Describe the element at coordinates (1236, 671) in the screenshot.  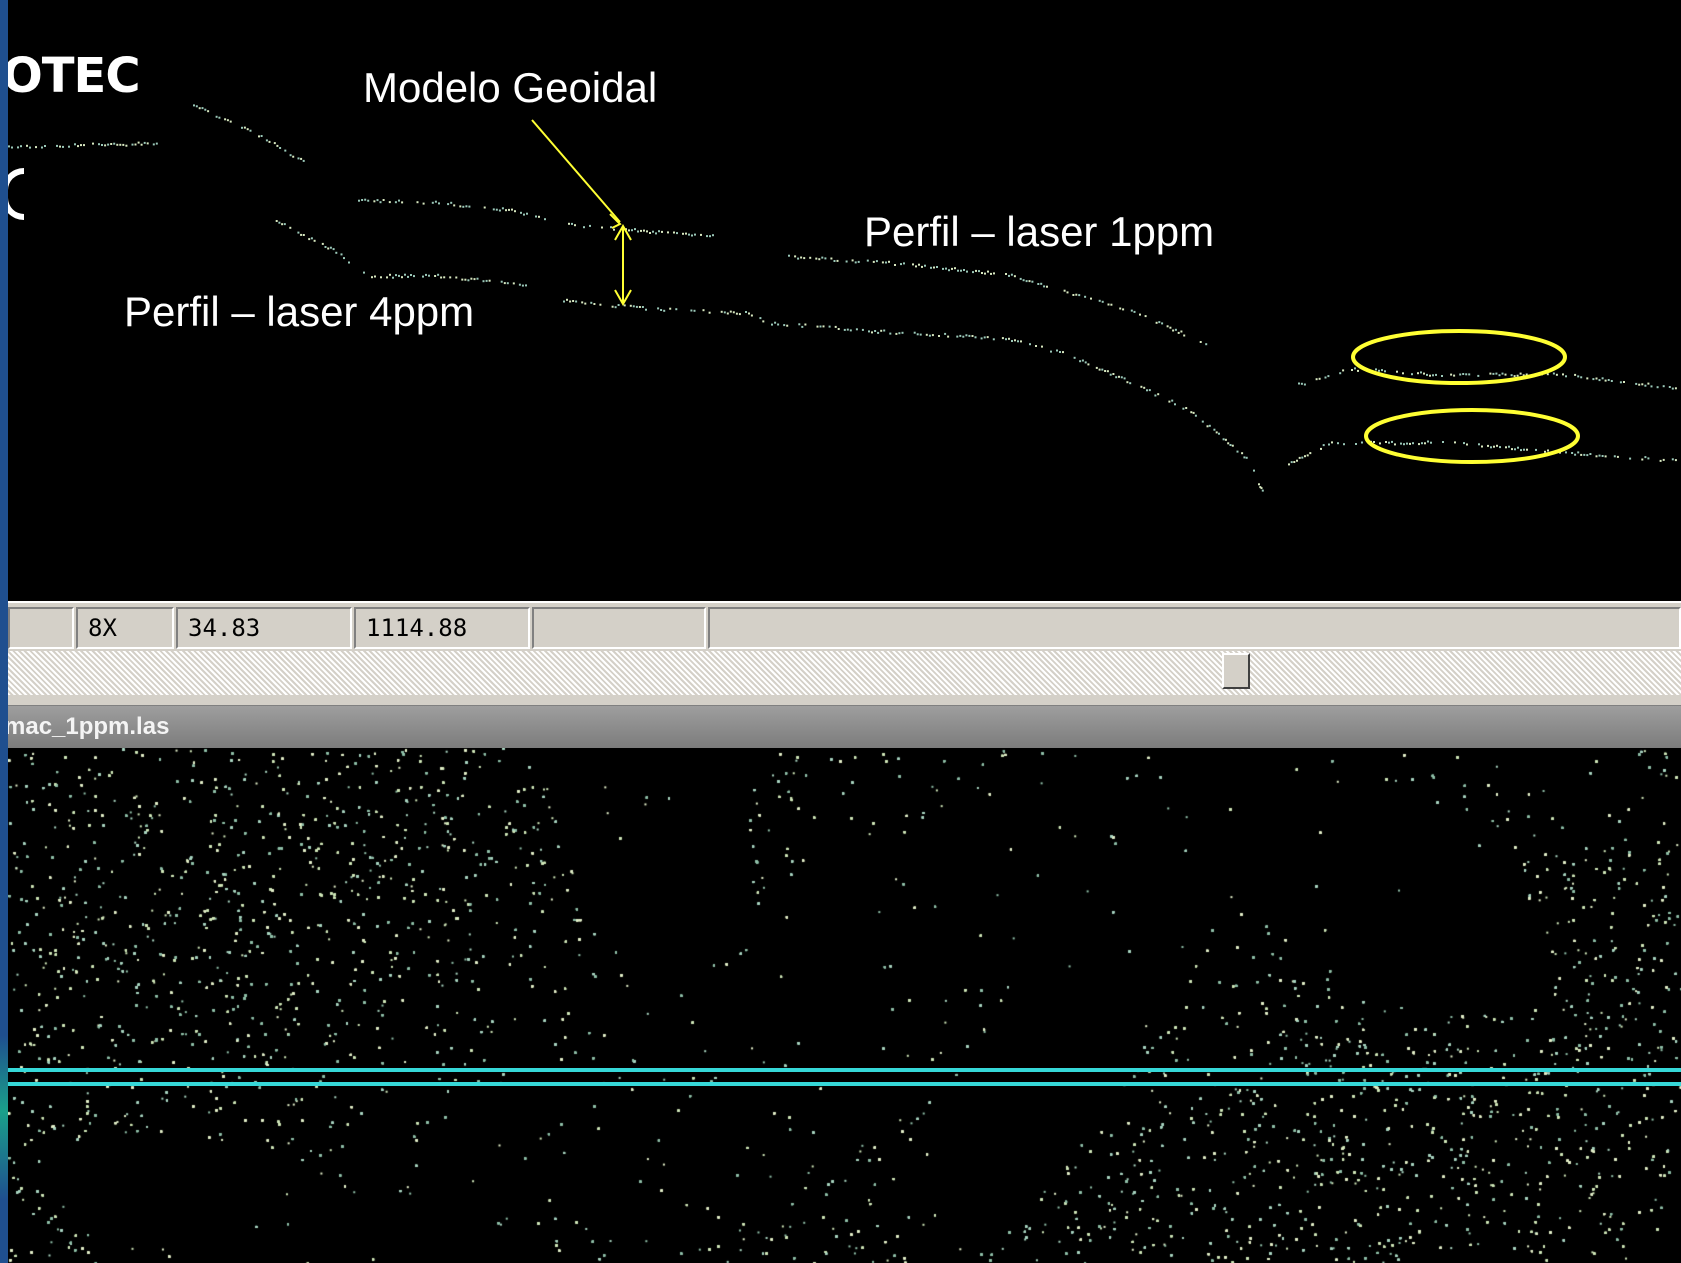
I see `scrollbar-thumb` at that location.